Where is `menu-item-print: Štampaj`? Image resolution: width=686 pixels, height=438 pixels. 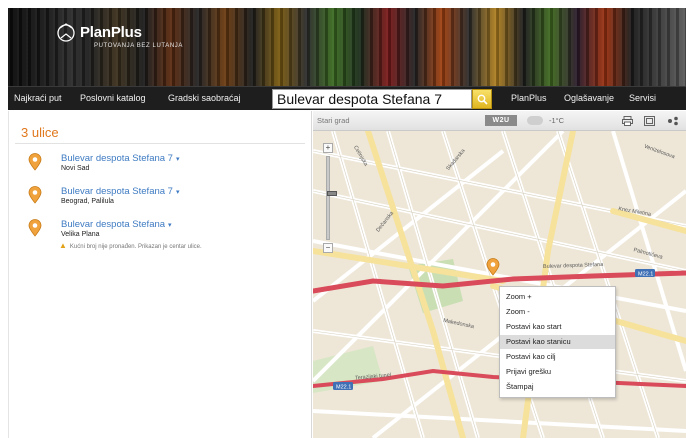 menu-item-print: Štampaj is located at coordinates (557, 387).